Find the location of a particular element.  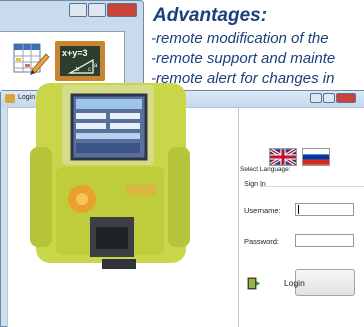

advantages-title: Advantages: is located at coordinates (210, 15).